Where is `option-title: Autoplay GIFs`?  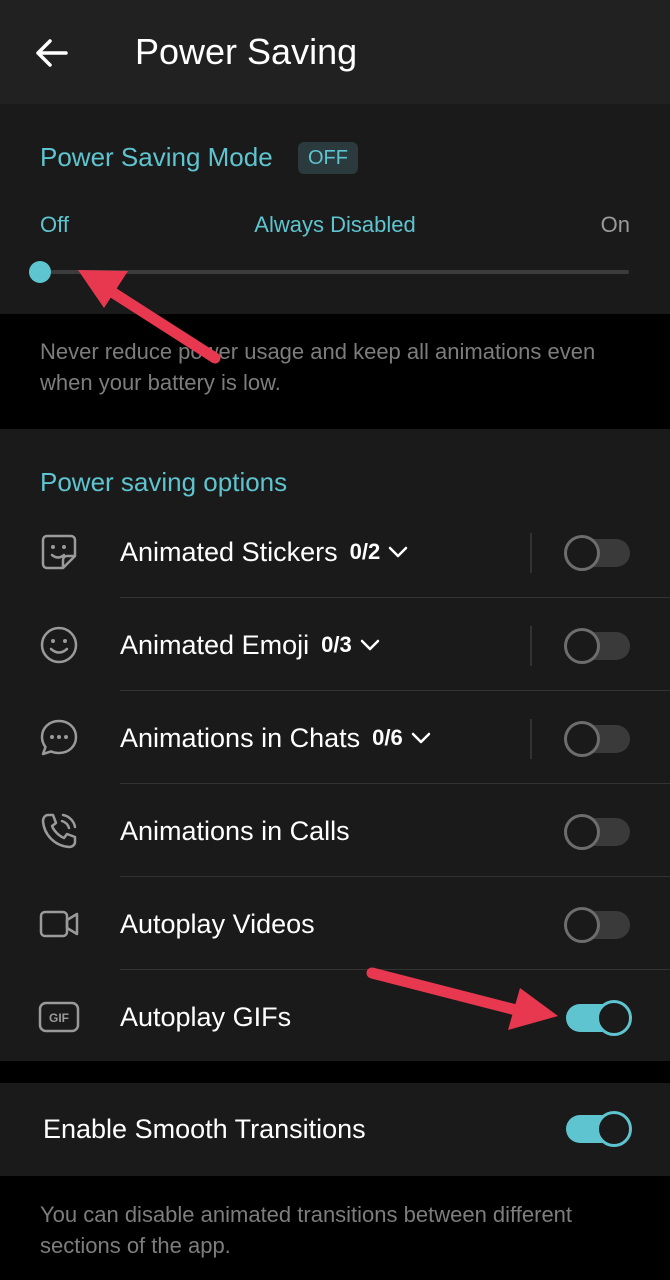 option-title: Autoplay GIFs is located at coordinates (206, 1017).